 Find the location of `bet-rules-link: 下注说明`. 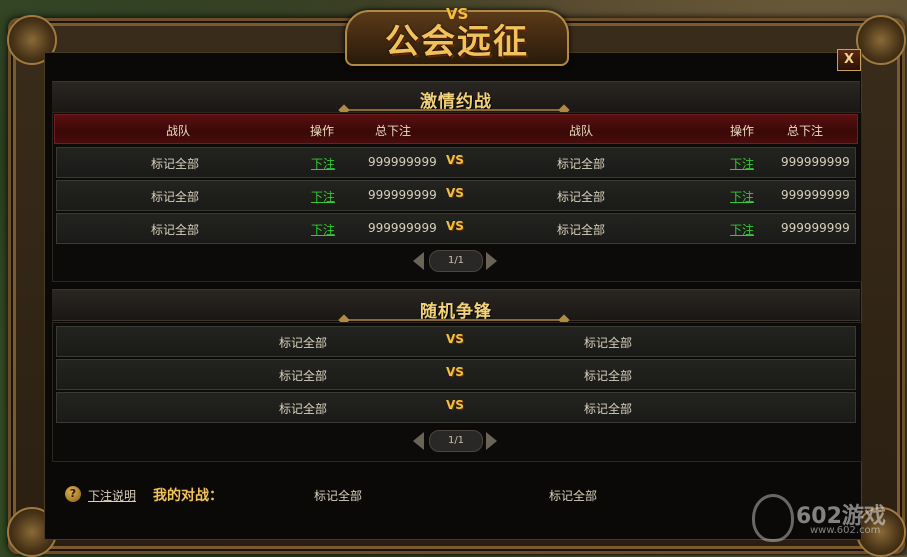

bet-rules-link: 下注说明 is located at coordinates (112, 495).